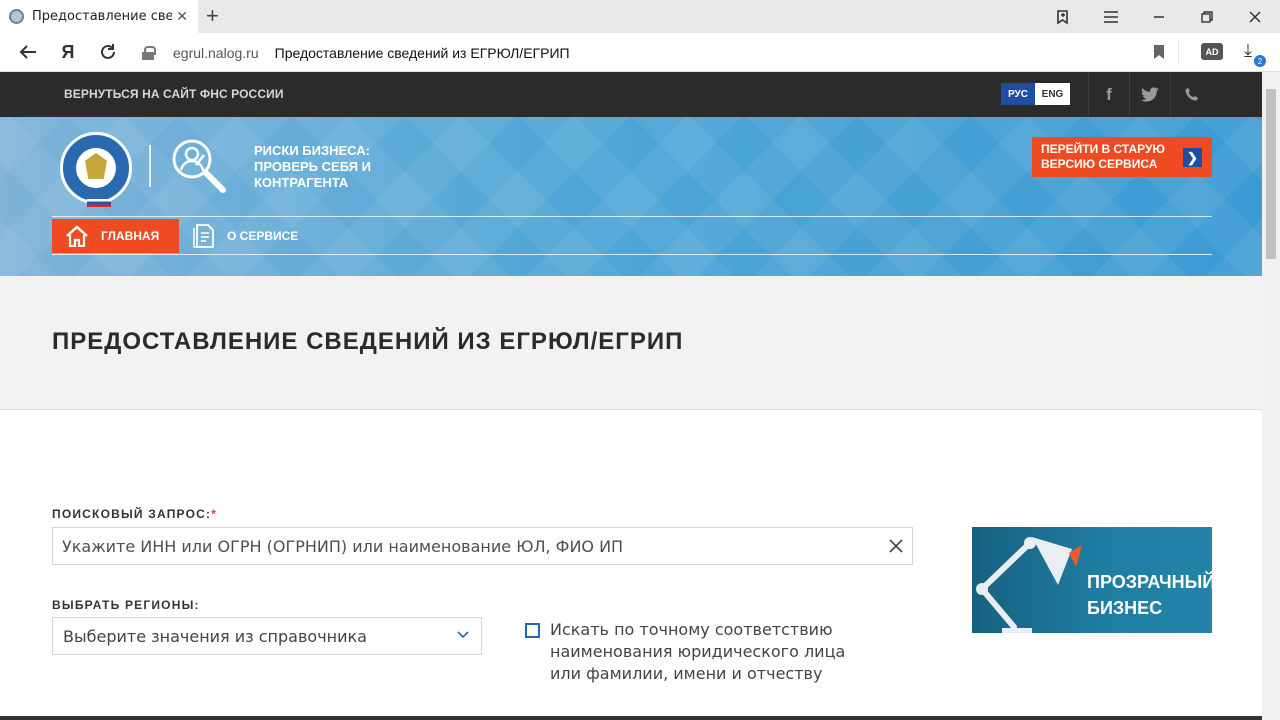  What do you see at coordinates (126, 605) in the screenshot?
I see `regions-label: ВЫБРАТЬ РЕГИОНЫ:` at bounding box center [126, 605].